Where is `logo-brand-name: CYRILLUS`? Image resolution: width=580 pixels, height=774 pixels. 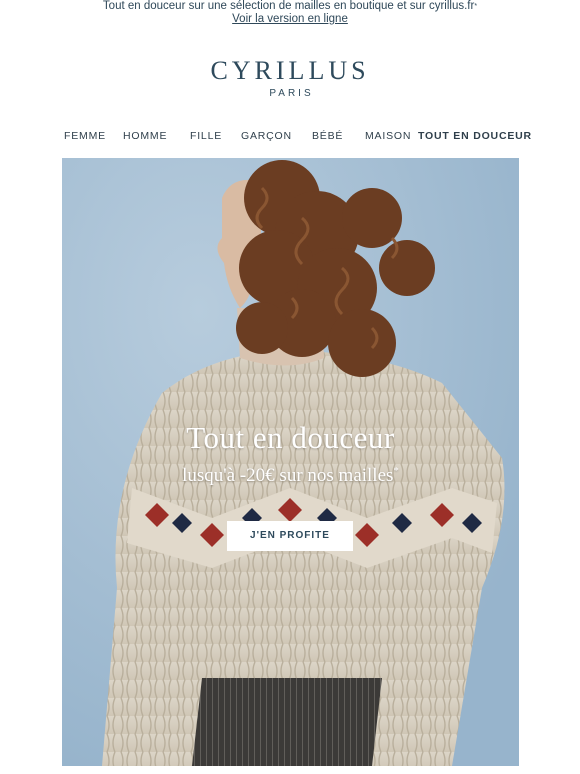
logo-brand-name: CYRILLUS is located at coordinates (290, 70).